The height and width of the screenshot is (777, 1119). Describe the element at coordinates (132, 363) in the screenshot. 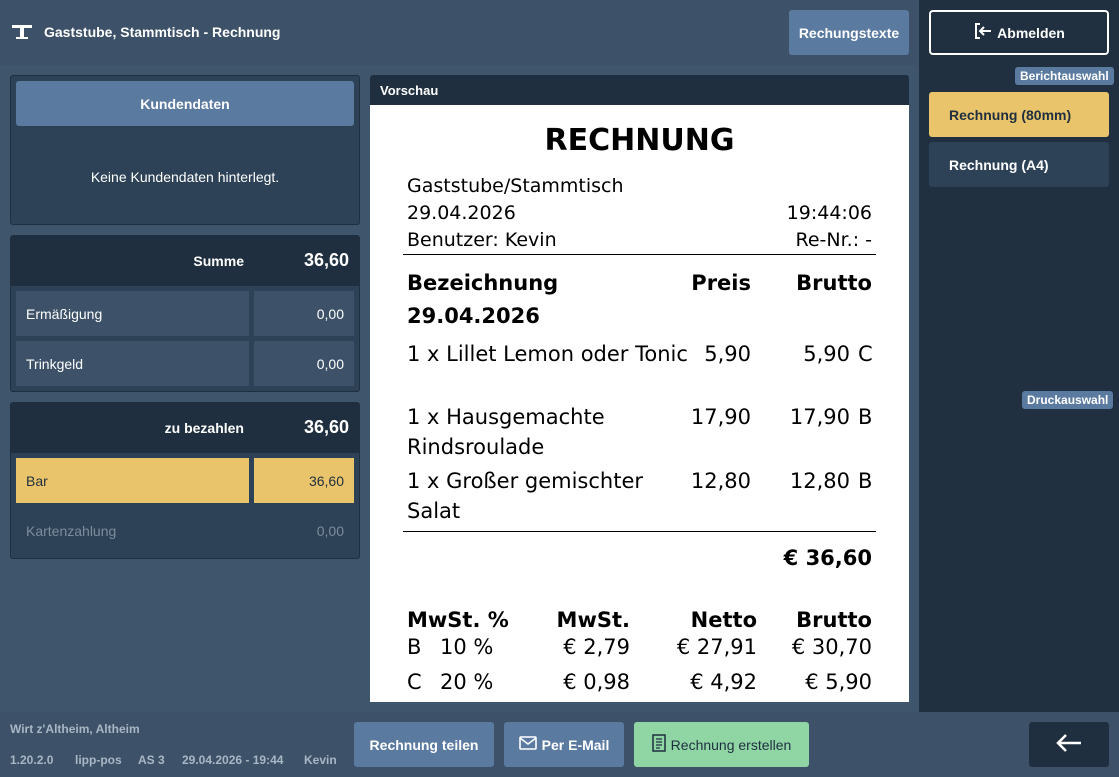

I see `tip-label: Trinkgeld` at that location.